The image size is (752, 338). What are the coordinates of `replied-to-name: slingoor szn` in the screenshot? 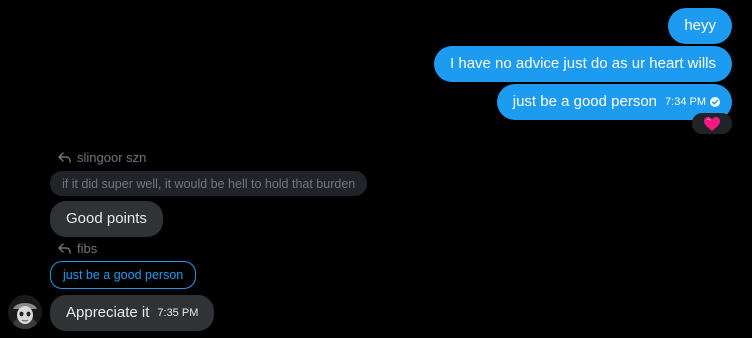 It's located at (112, 157).